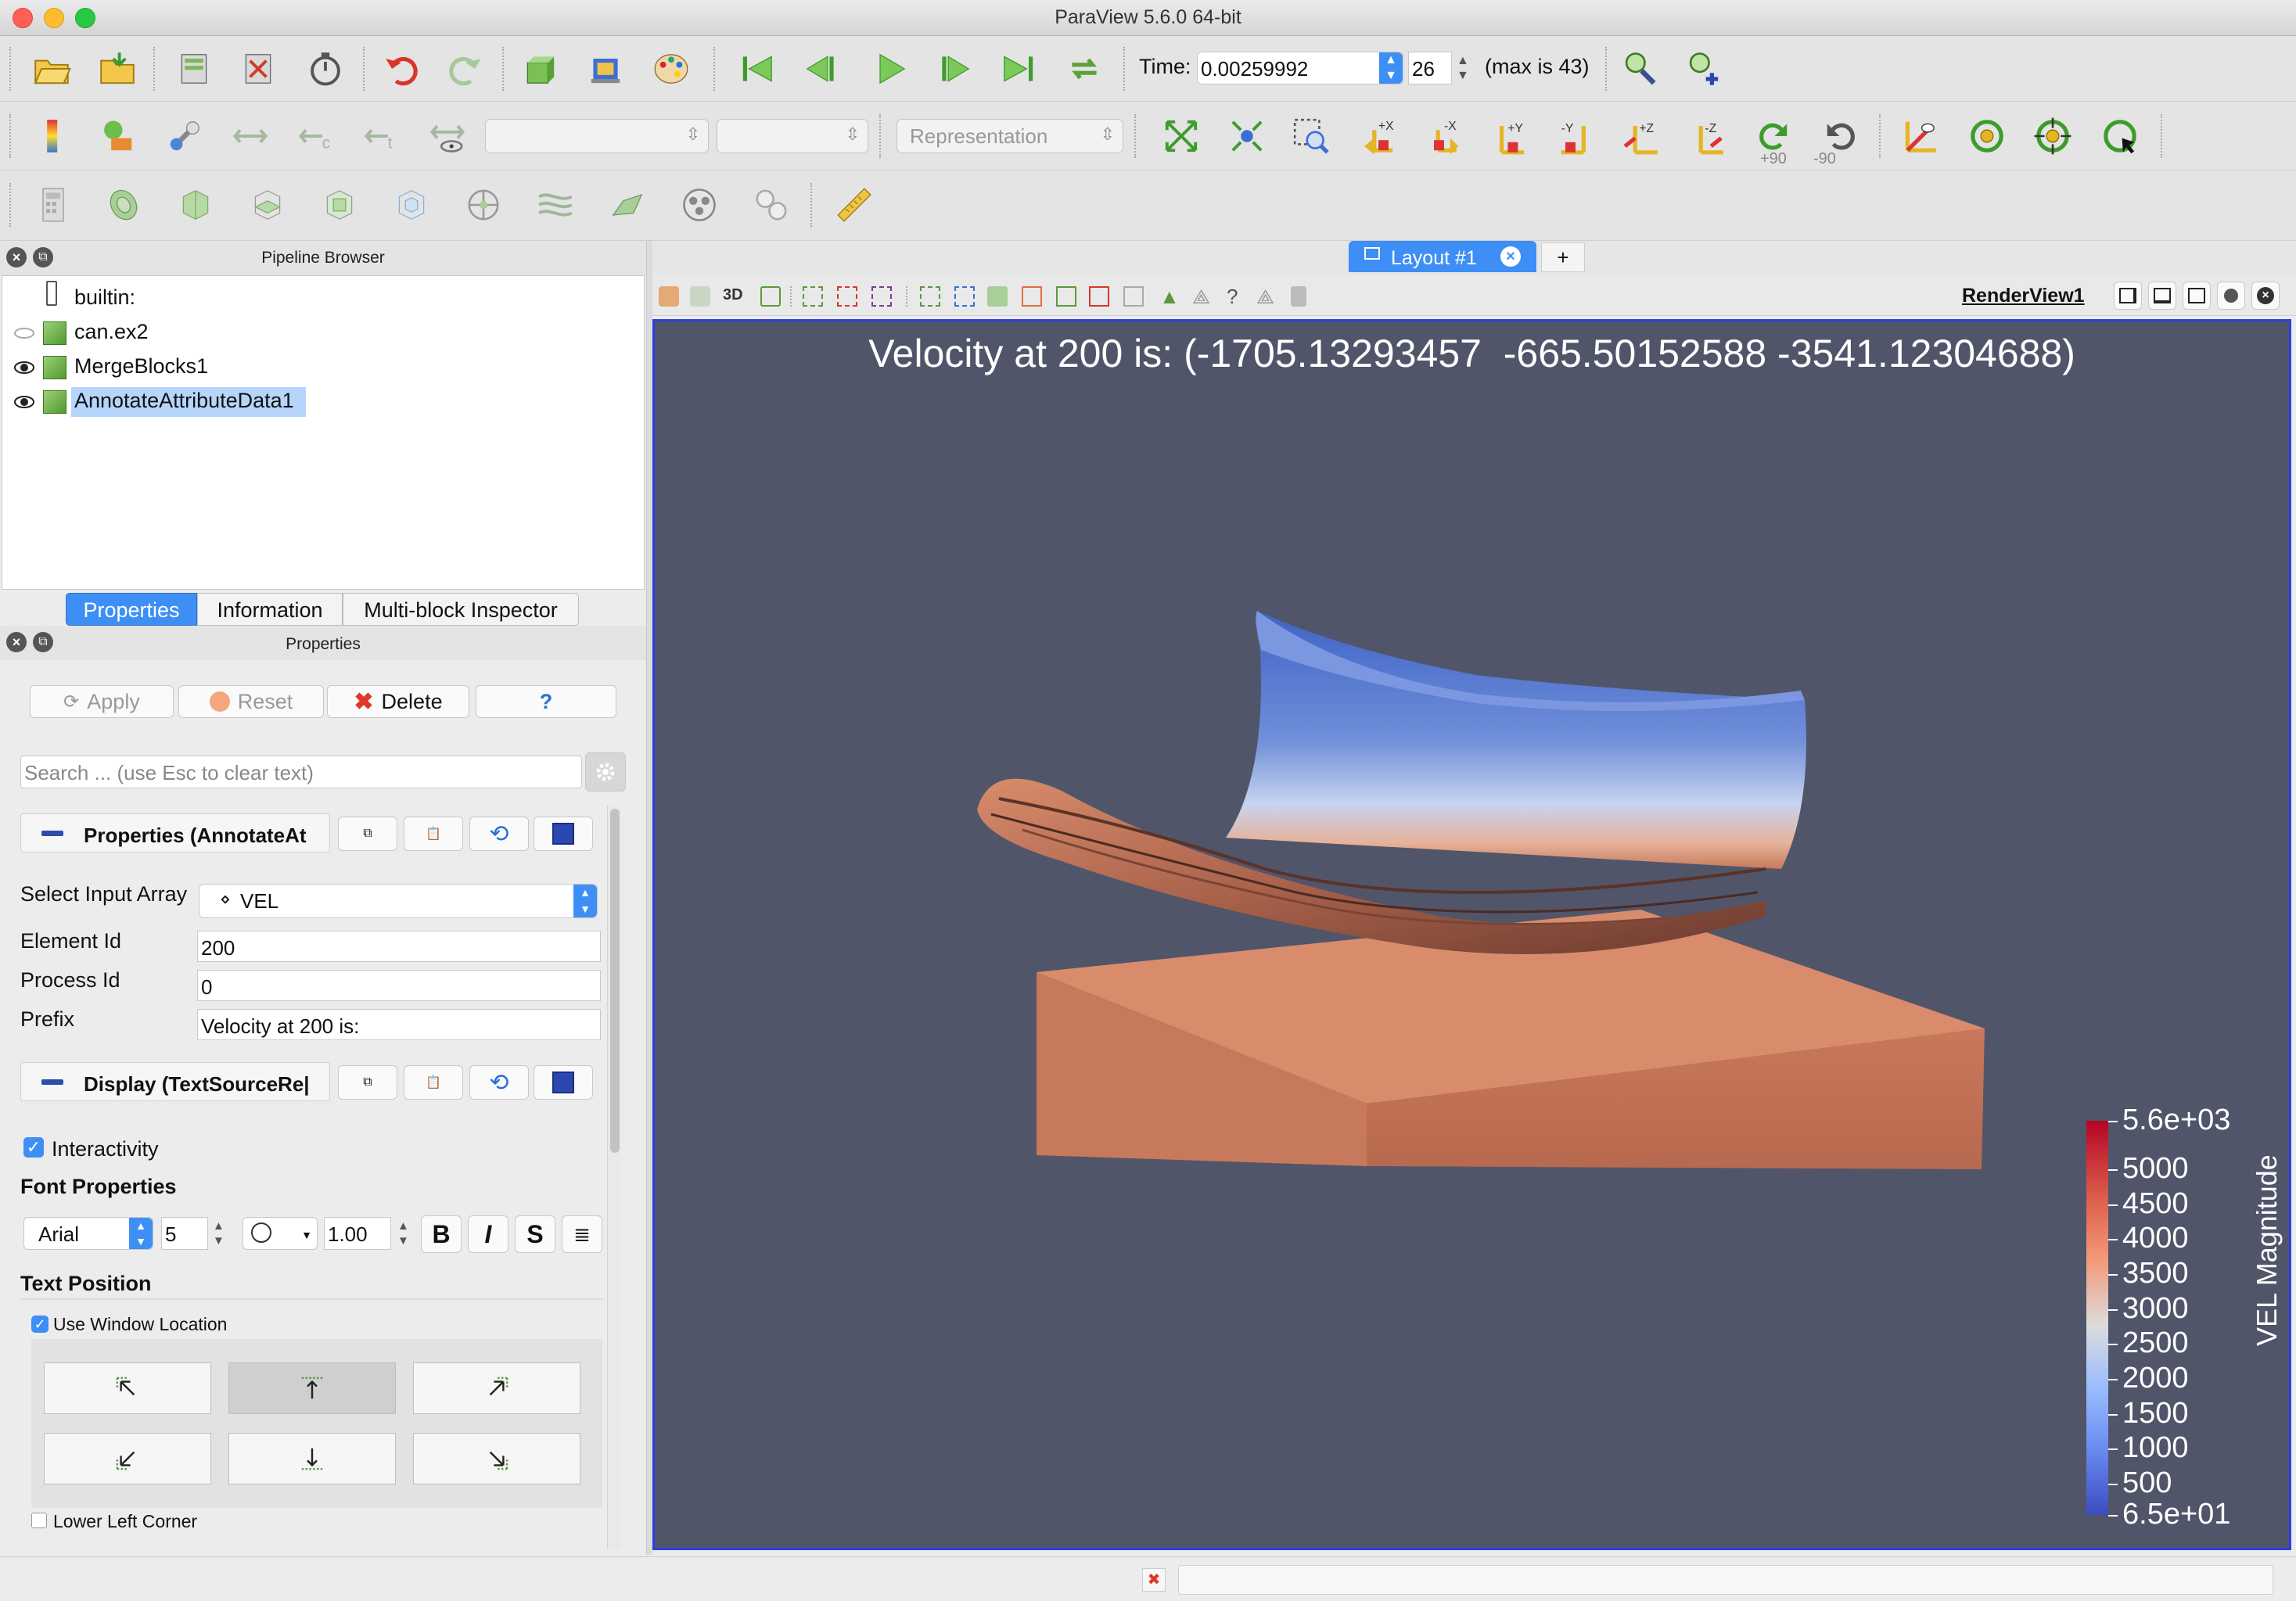 The height and width of the screenshot is (1601, 2296). What do you see at coordinates (1019, 68) in the screenshot?
I see `last-frame-icon` at bounding box center [1019, 68].